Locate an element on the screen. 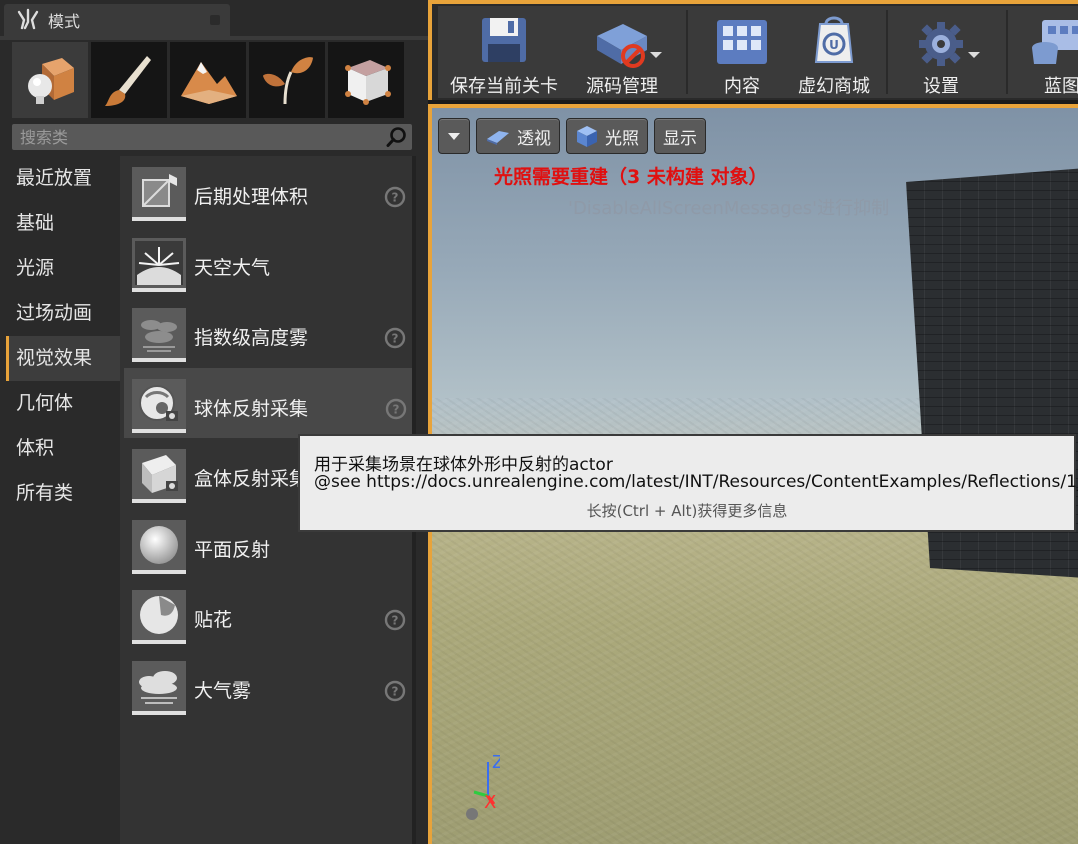  item-label: 贴花 is located at coordinates (213, 620).